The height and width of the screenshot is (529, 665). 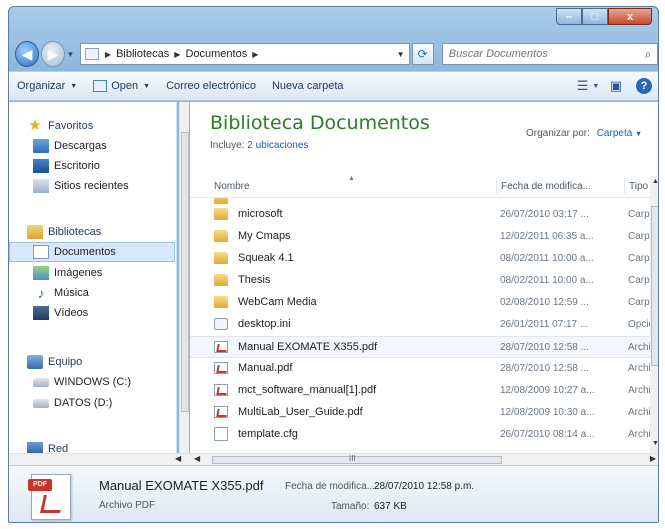 What do you see at coordinates (142, 54) in the screenshot?
I see `breadcrumb-bibliotecas: Bibliotecas` at bounding box center [142, 54].